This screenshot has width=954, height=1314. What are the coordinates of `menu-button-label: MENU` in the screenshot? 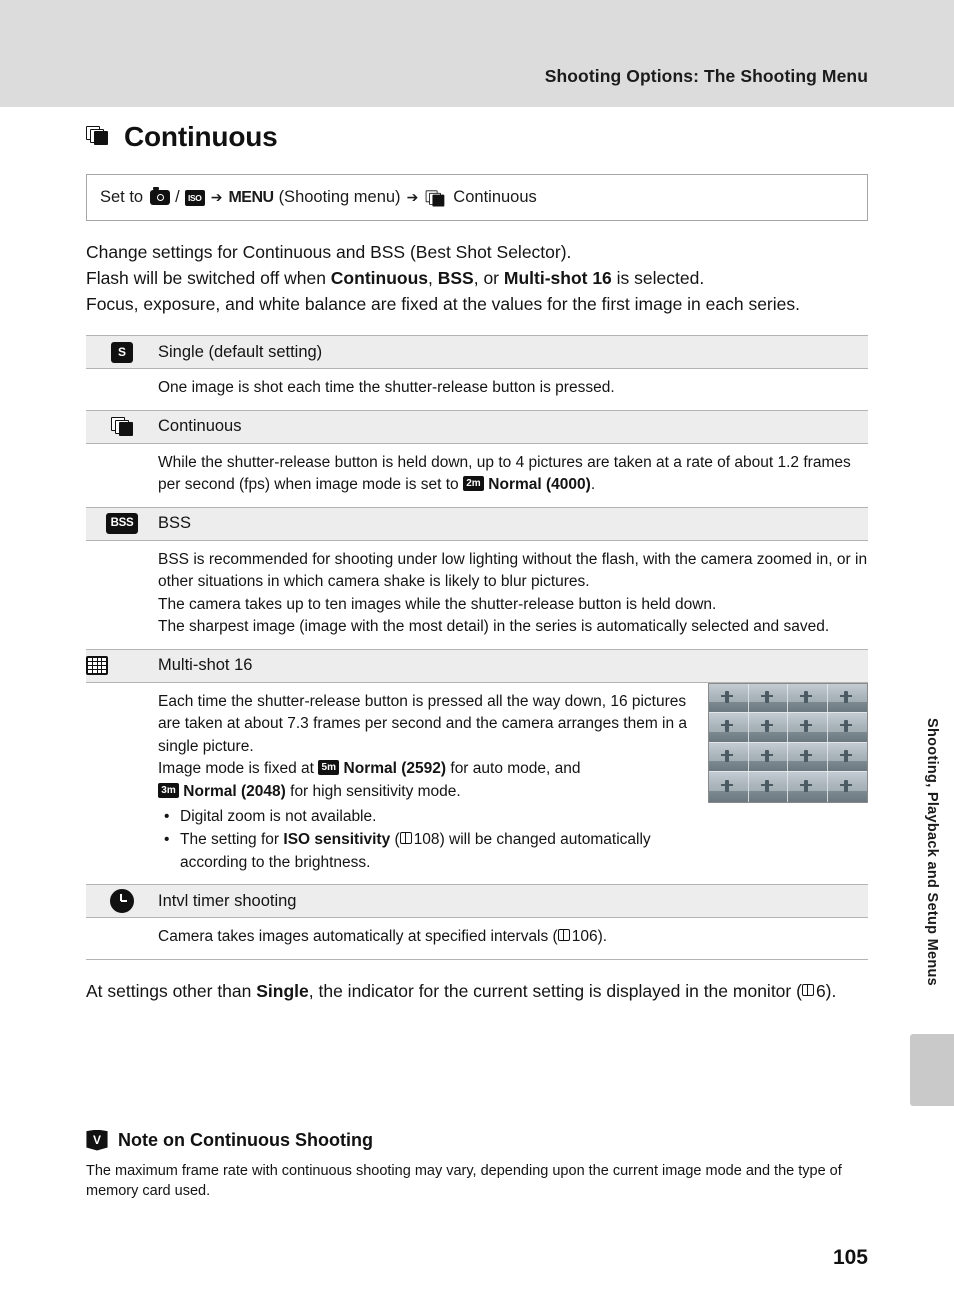 It's located at (251, 197).